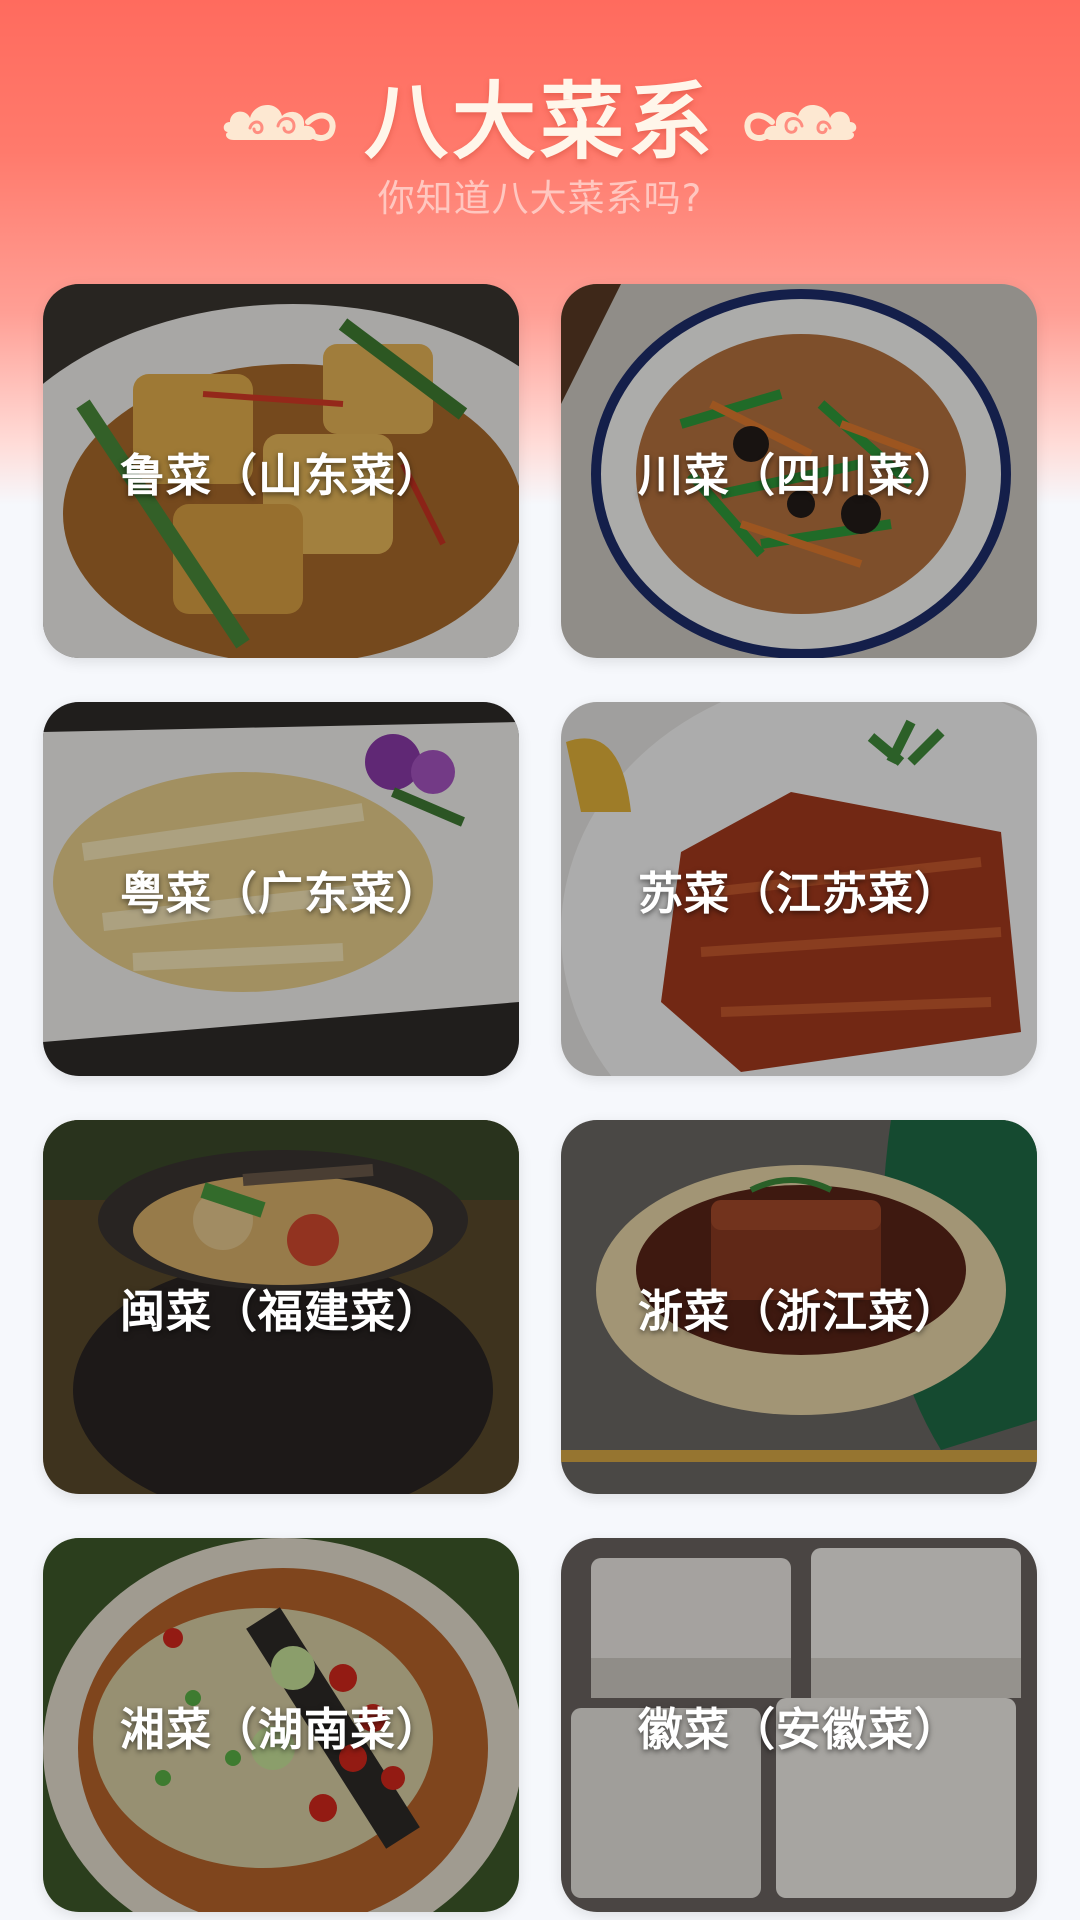 This screenshot has height=1920, width=1080. What do you see at coordinates (539, 121) in the screenshot?
I see `page-title: 八大菜系` at bounding box center [539, 121].